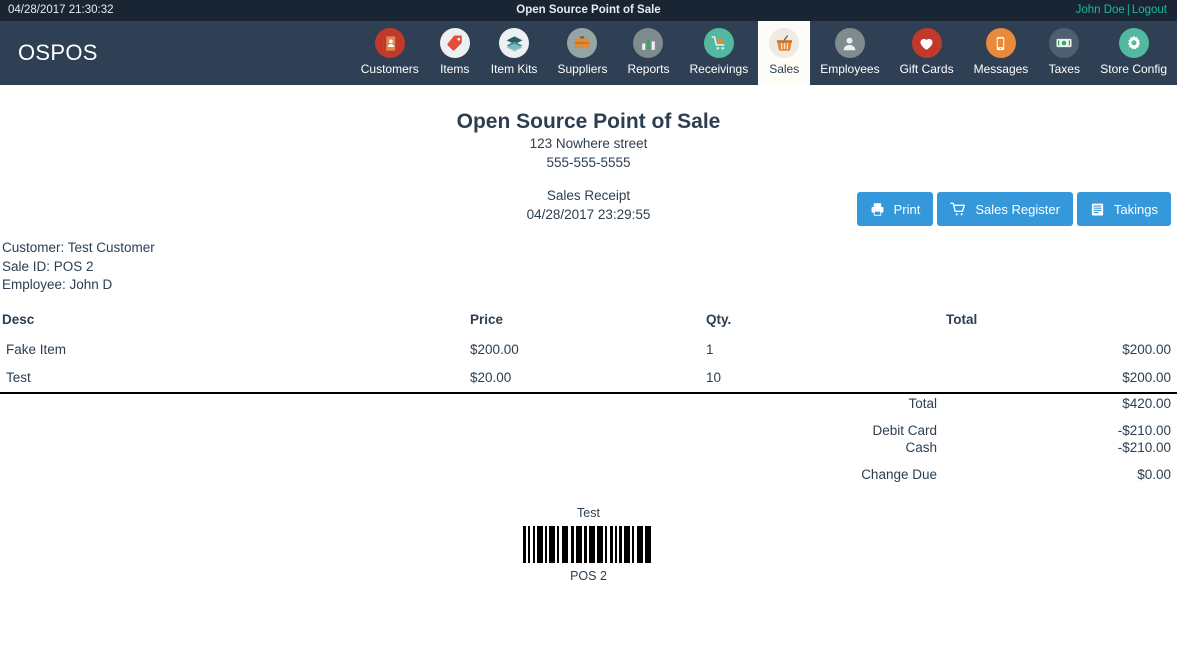 This screenshot has height=649, width=1177. What do you see at coordinates (514, 43) in the screenshot?
I see `item-kits-icon` at bounding box center [514, 43].